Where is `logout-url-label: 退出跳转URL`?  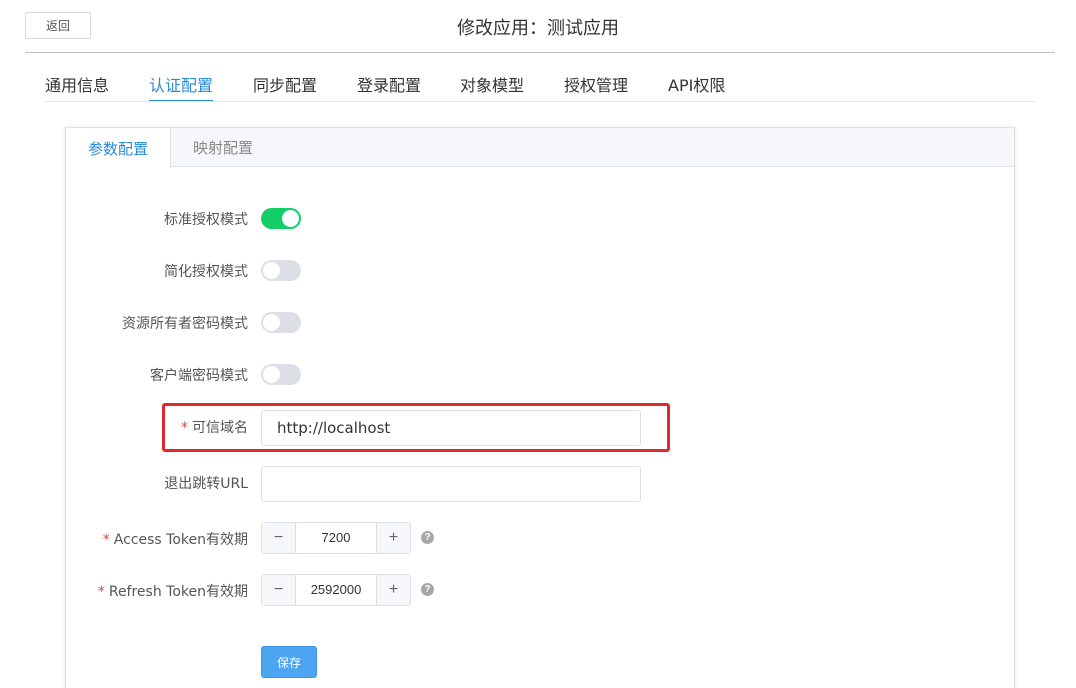 logout-url-label: 退出跳转URL is located at coordinates (206, 484).